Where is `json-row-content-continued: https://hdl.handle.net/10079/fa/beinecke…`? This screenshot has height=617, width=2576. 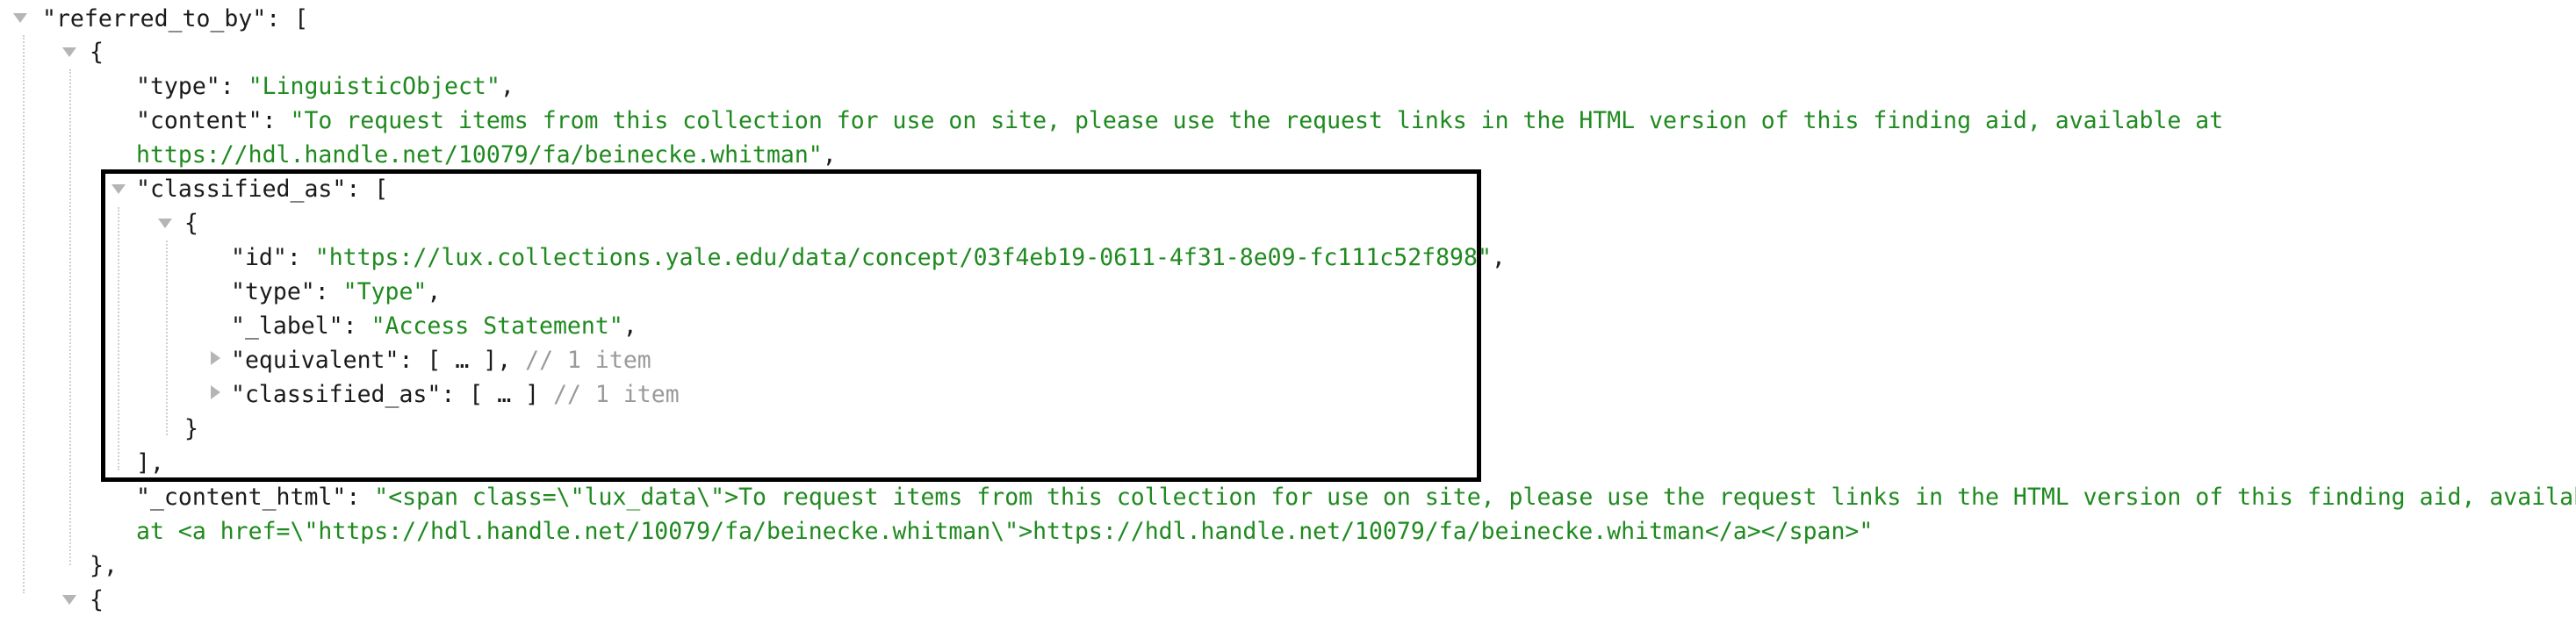 json-row-content-continued: https://hdl.handle.net/10079/fa/beinecke… is located at coordinates (486, 155).